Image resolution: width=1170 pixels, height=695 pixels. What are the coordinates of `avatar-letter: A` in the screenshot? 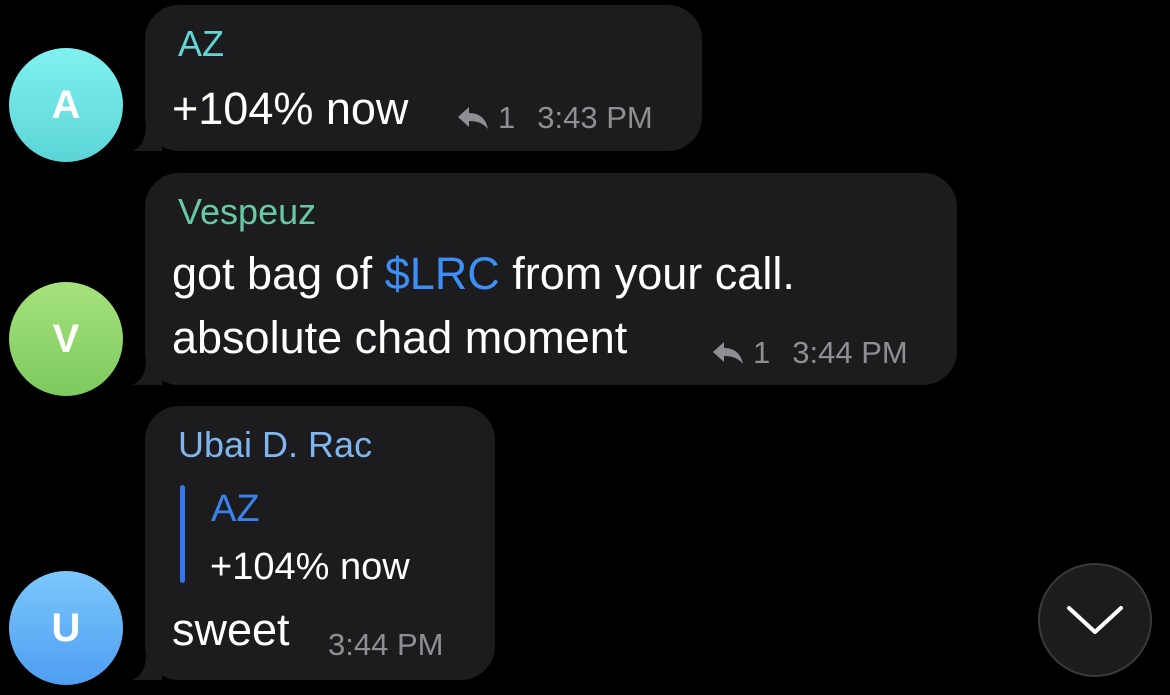 It's located at (66, 104).